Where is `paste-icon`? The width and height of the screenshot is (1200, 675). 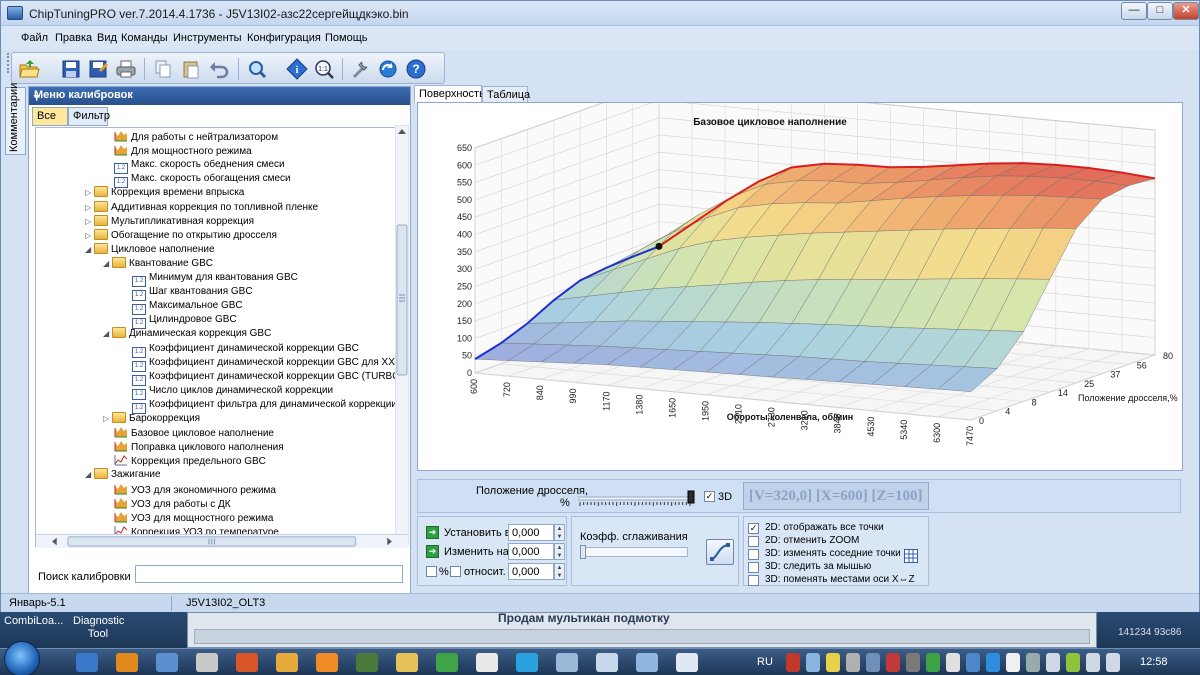
paste-icon is located at coordinates (191, 69).